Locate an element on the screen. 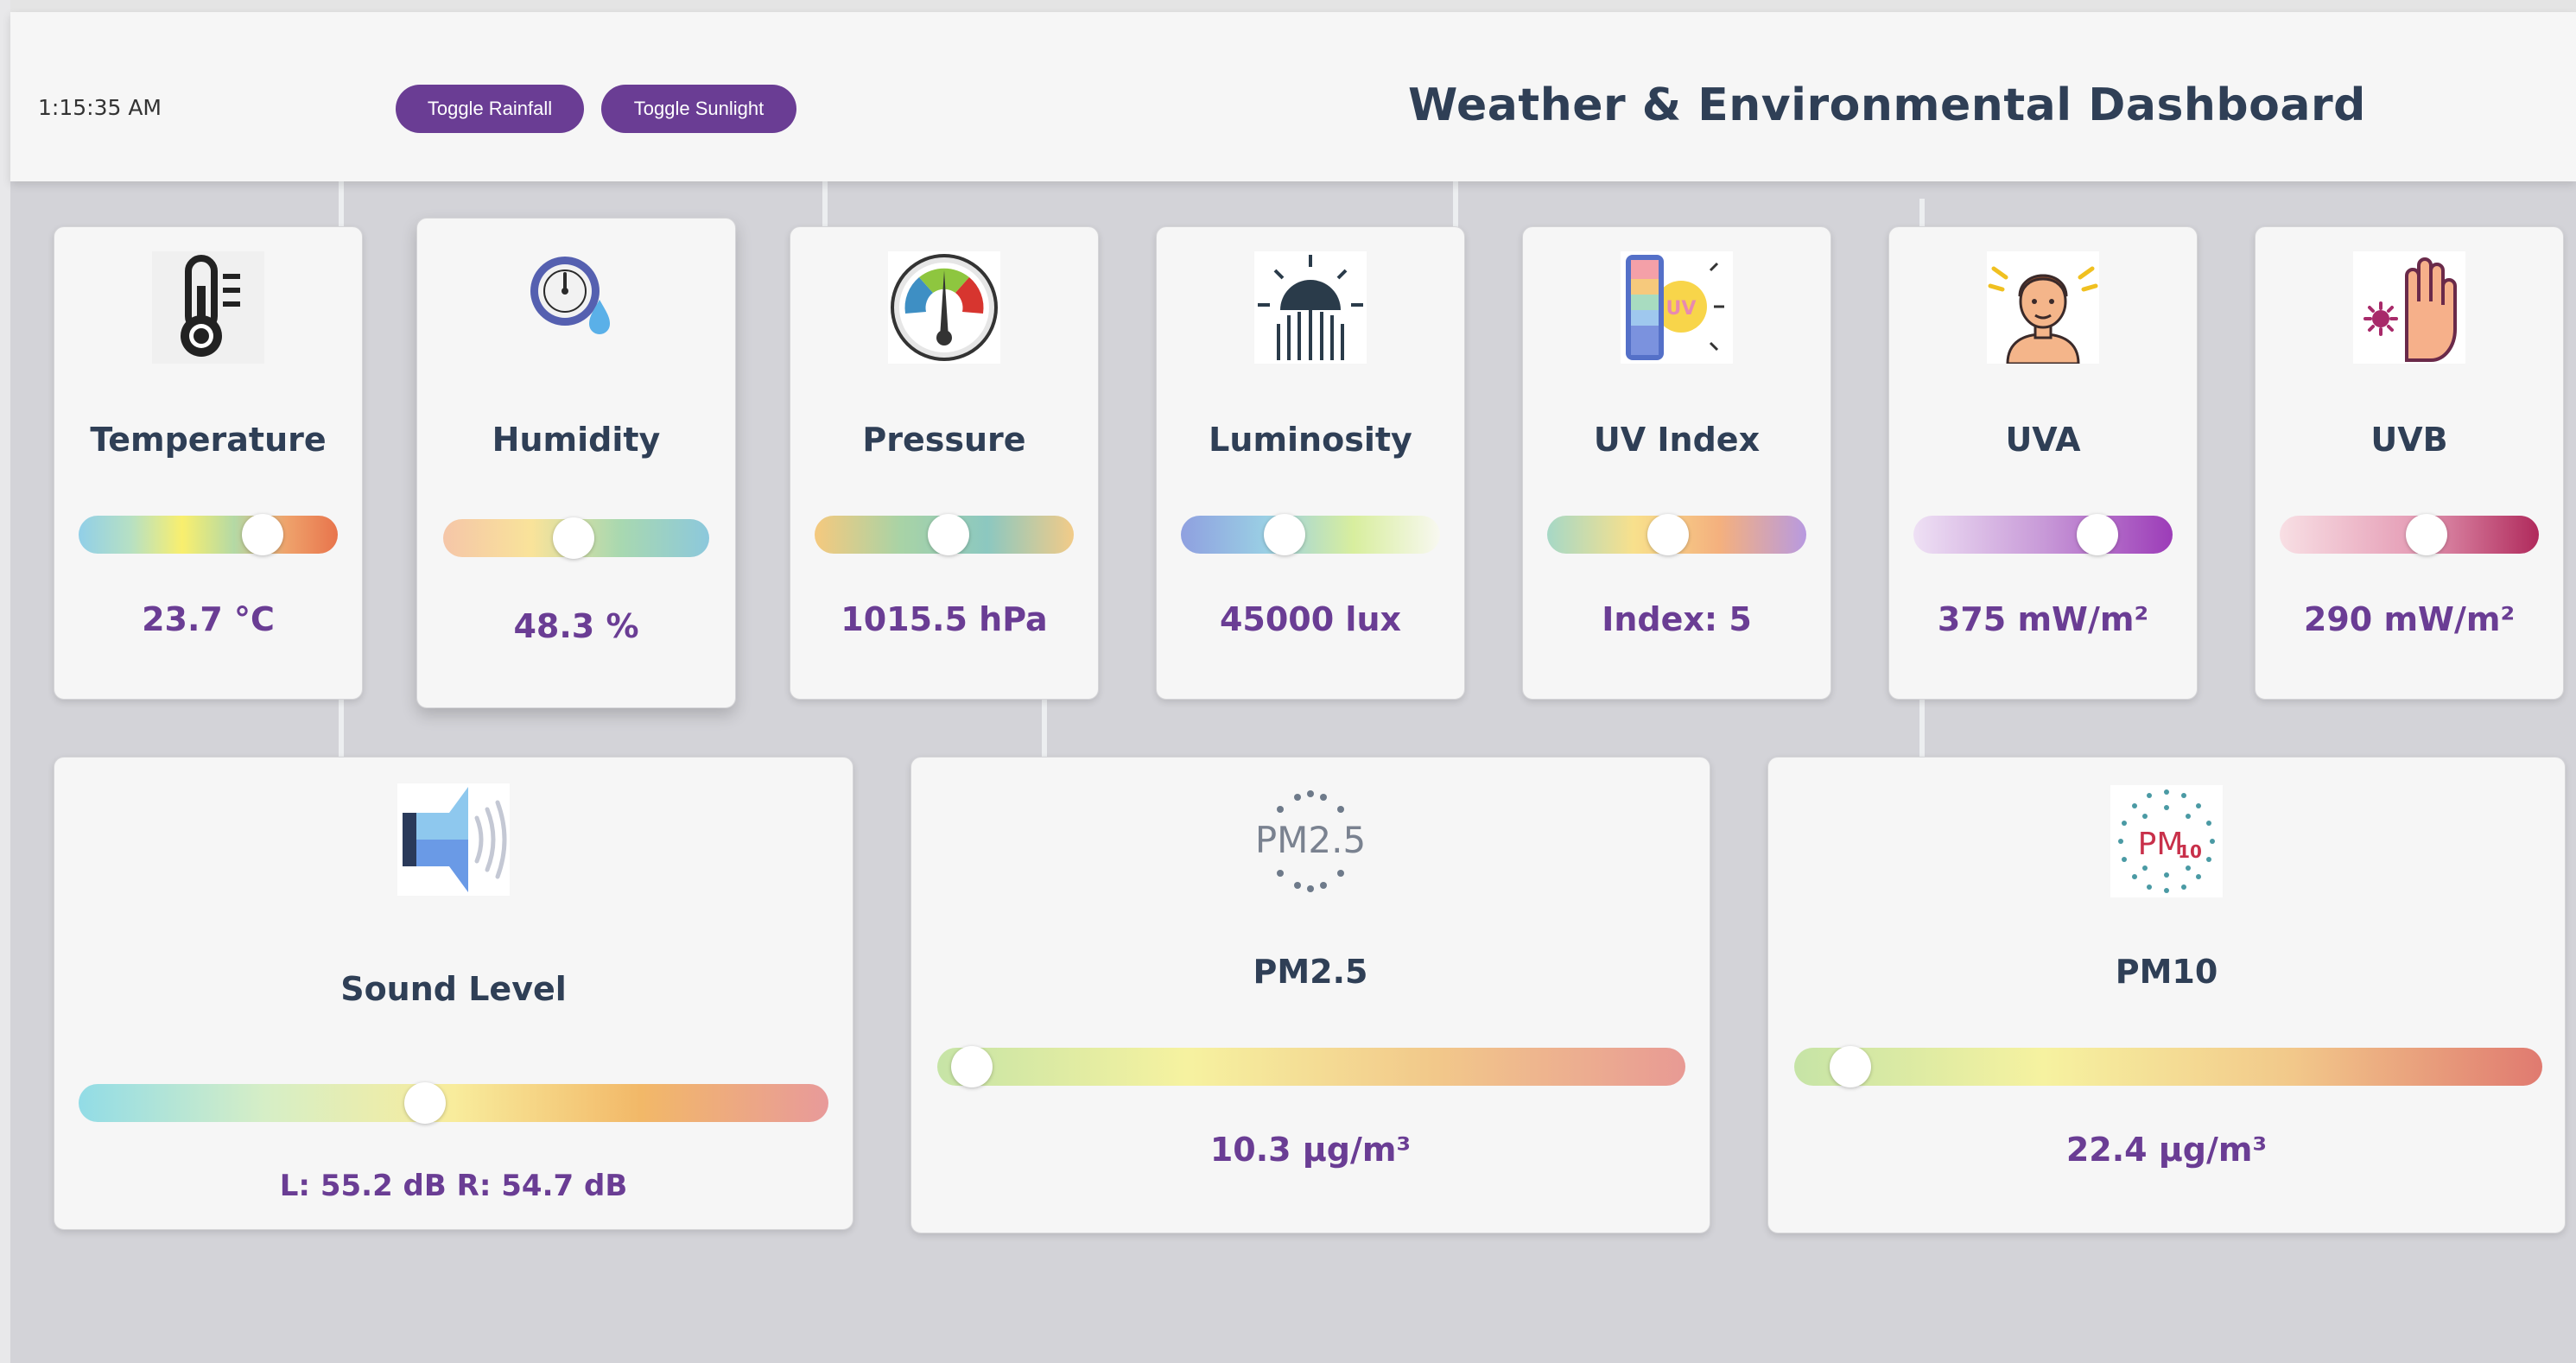 This screenshot has width=2576, height=1363. uvb-label: UVB is located at coordinates (2409, 440).